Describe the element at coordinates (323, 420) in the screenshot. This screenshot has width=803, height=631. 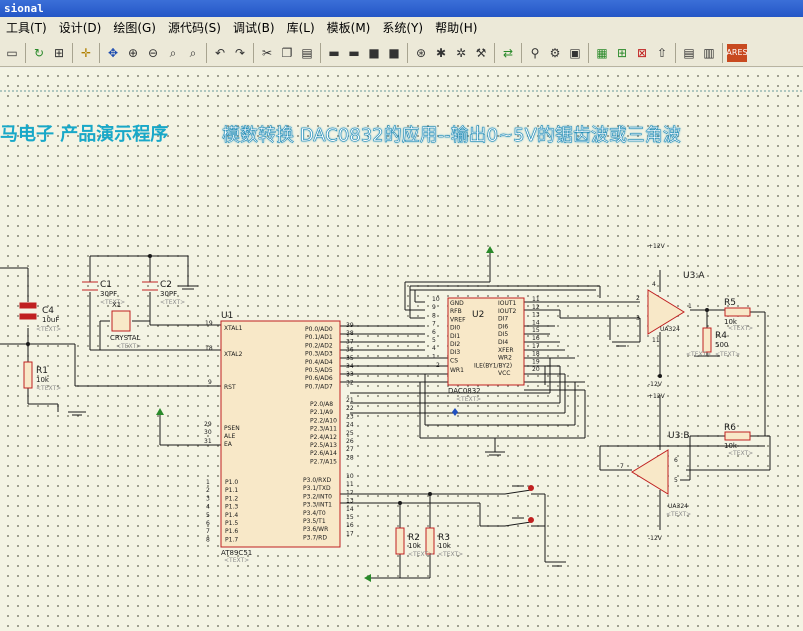
I see `u1-pin-name: P2.2/A10` at that location.